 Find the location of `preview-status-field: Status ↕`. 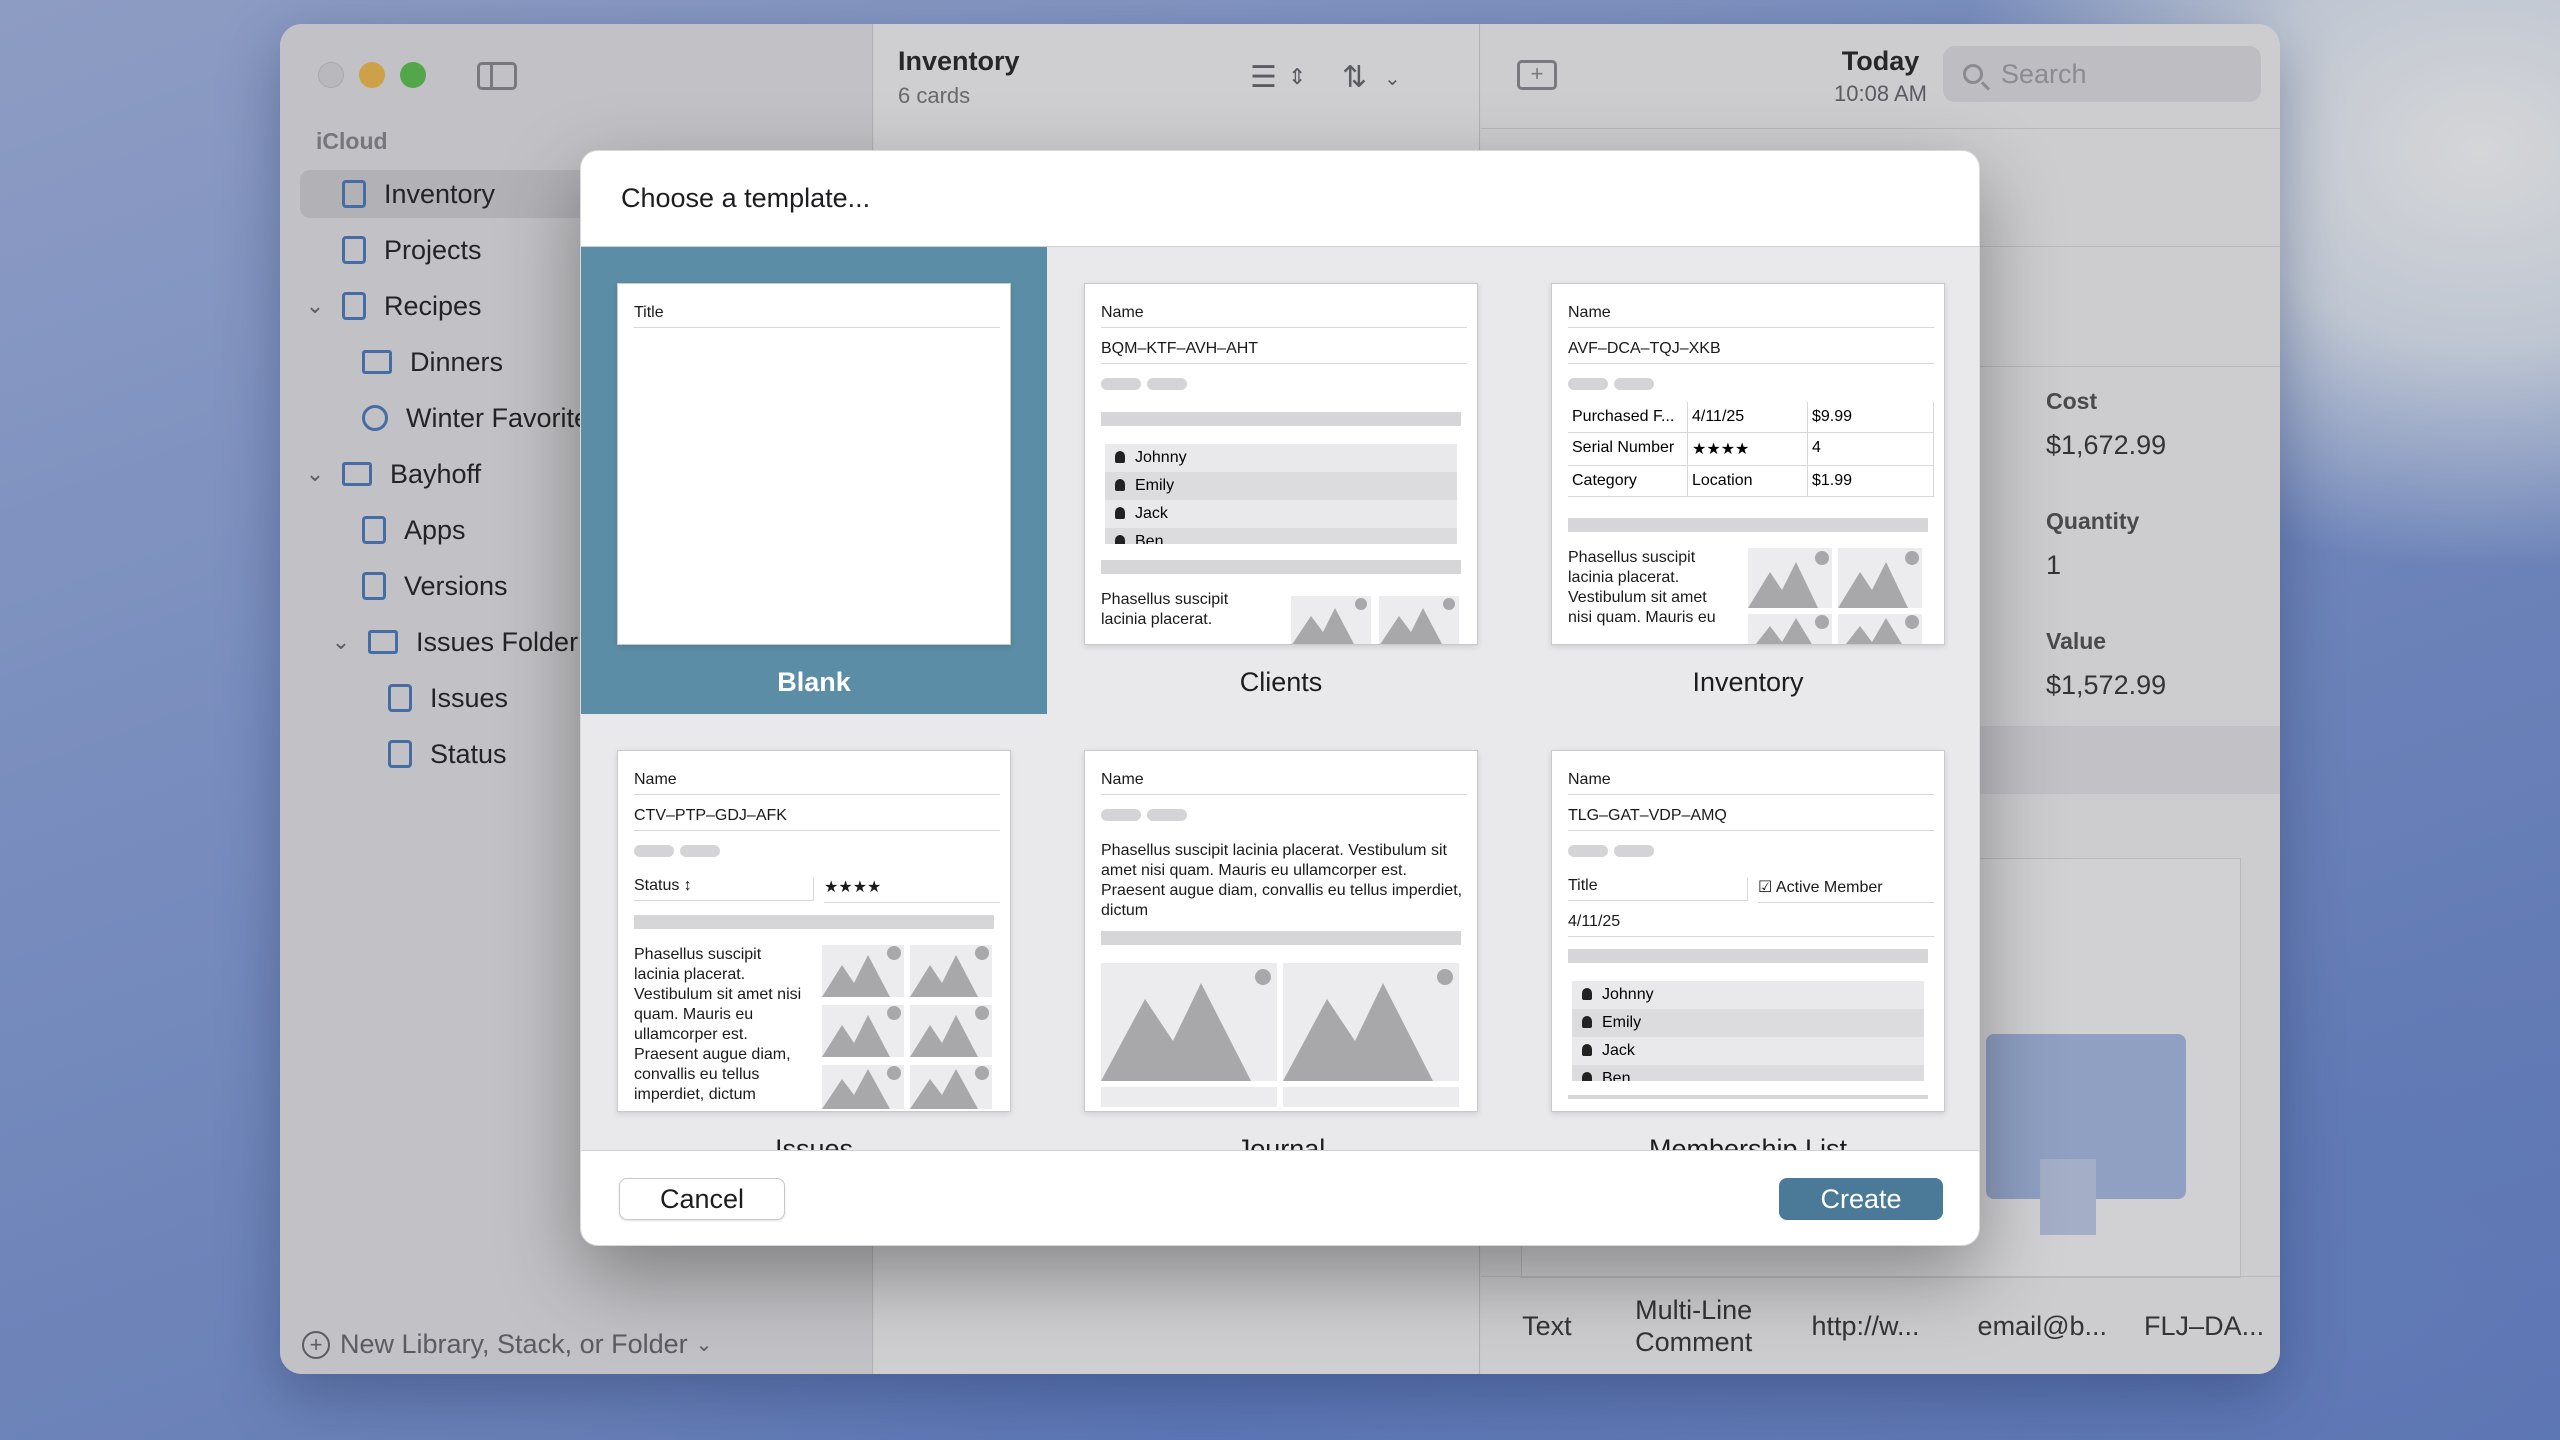

preview-status-field: Status ↕ is located at coordinates (724, 889).